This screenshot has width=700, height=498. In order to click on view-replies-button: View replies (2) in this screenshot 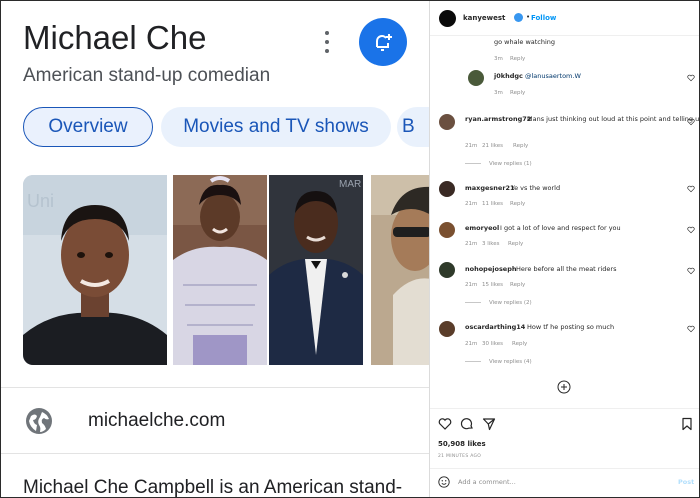, I will do `click(498, 303)`.